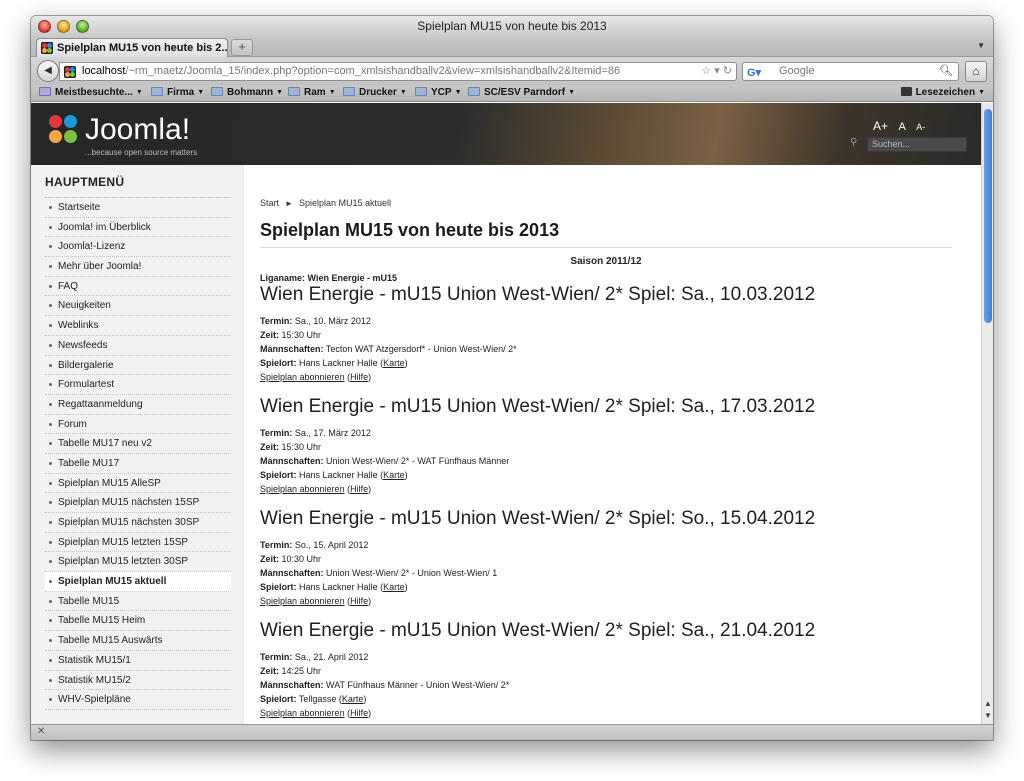 This screenshot has width=1024, height=781. What do you see at coordinates (138, 582) in the screenshot?
I see `menu-item: Spielplan MU15 aktuell` at bounding box center [138, 582].